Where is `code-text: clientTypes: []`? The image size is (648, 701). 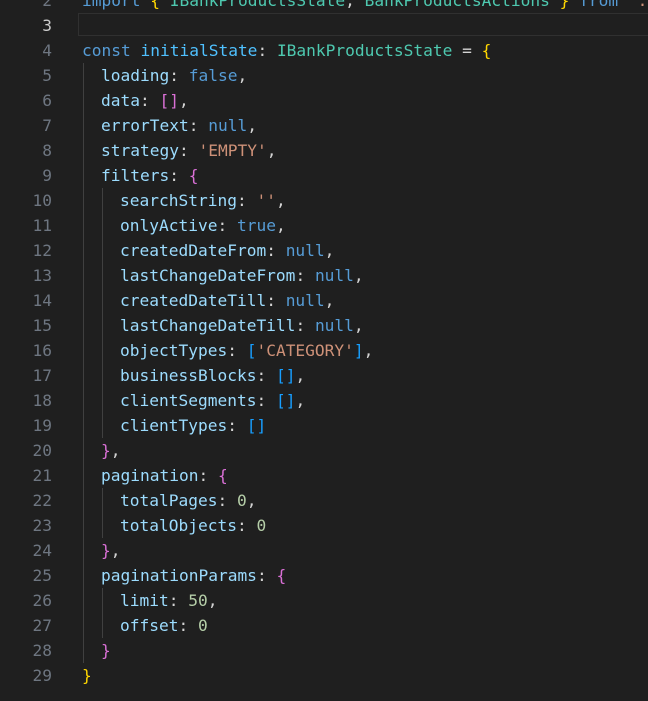 code-text: clientTypes: [] is located at coordinates (193, 425).